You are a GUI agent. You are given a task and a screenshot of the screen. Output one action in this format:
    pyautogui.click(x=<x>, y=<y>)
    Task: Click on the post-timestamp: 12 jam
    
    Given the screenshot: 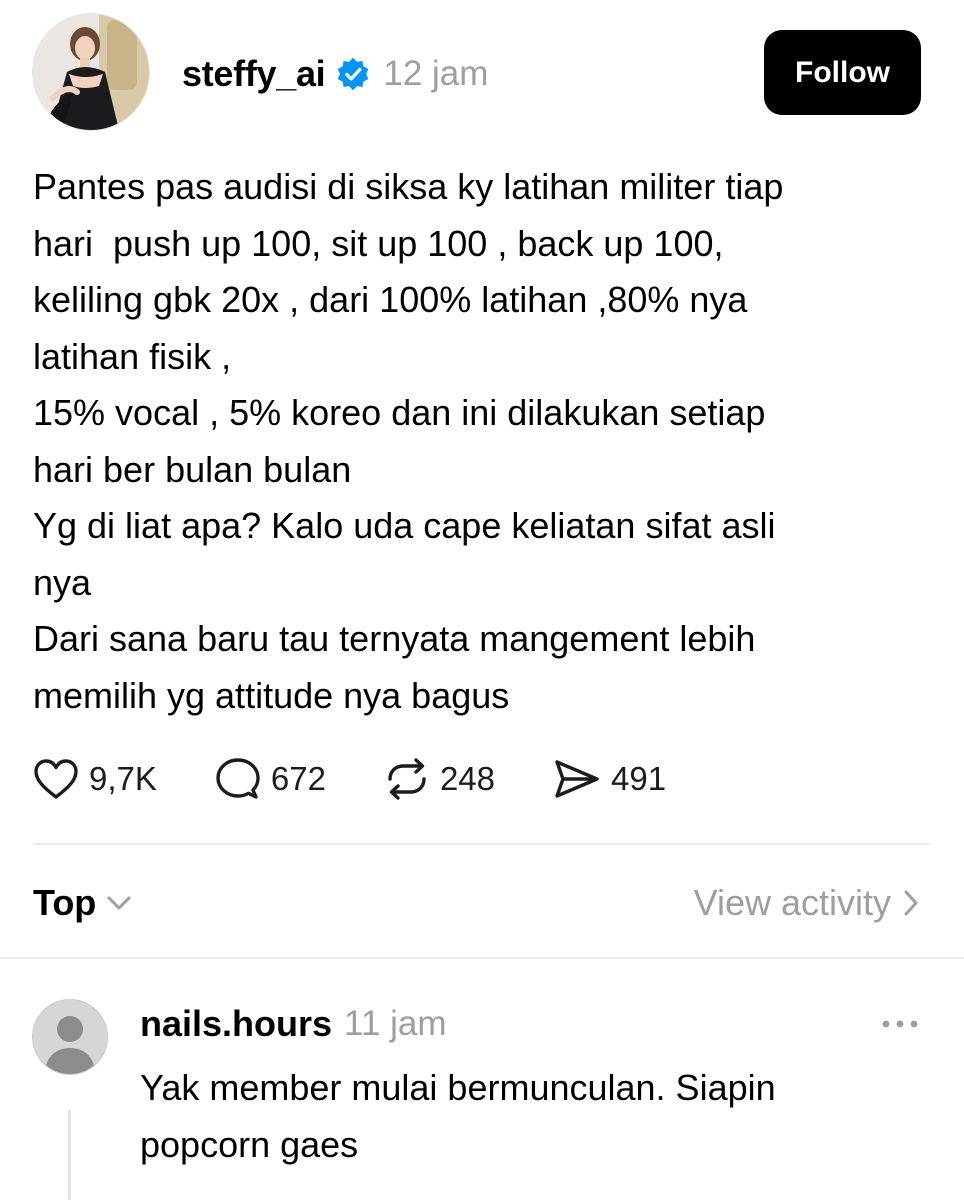 What is the action you would take?
    pyautogui.click(x=436, y=73)
    